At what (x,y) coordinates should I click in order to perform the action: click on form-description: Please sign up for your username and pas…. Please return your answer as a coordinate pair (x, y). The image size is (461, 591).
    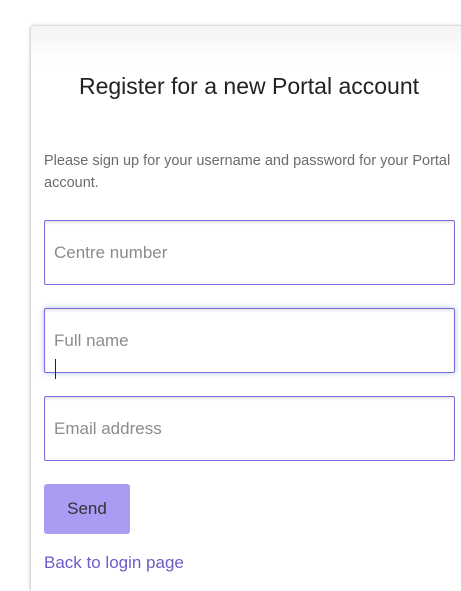
    Looking at the image, I should click on (247, 172).